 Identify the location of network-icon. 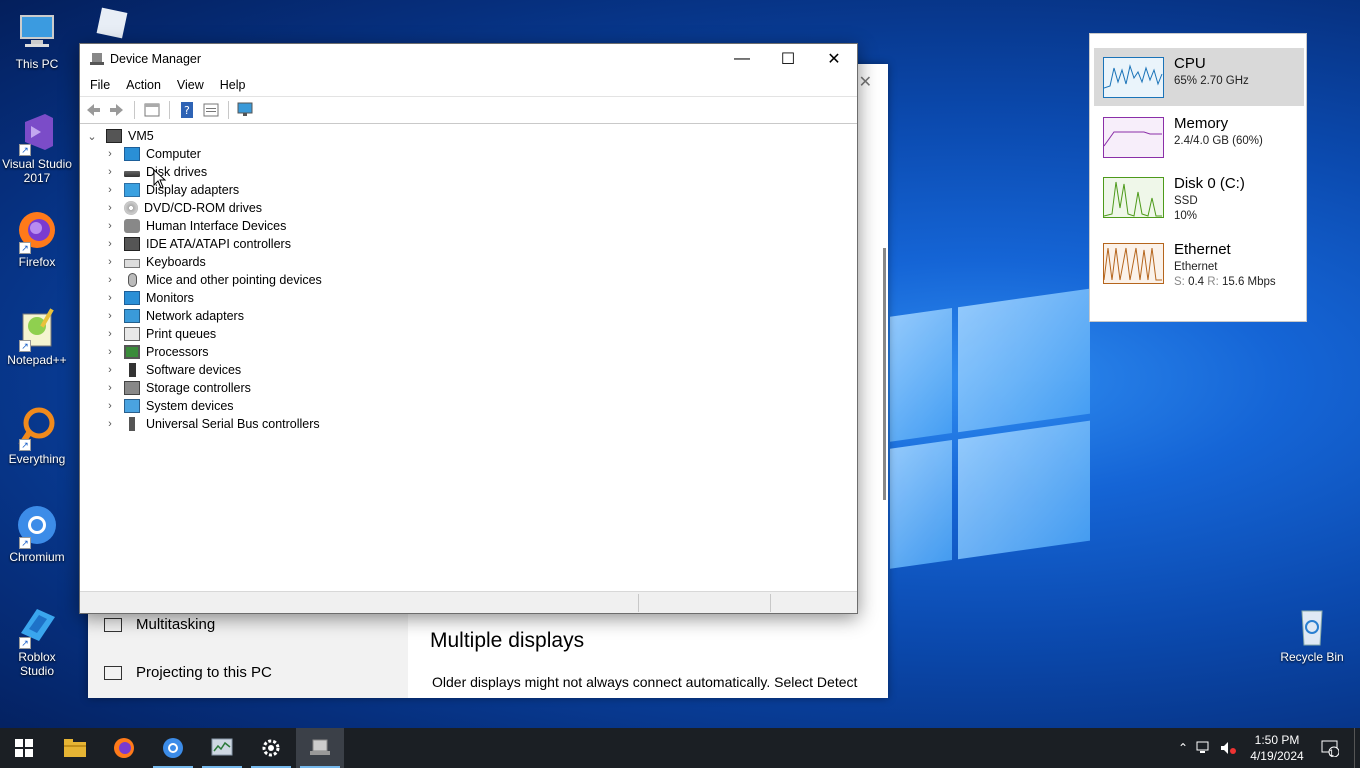
(1204, 748).